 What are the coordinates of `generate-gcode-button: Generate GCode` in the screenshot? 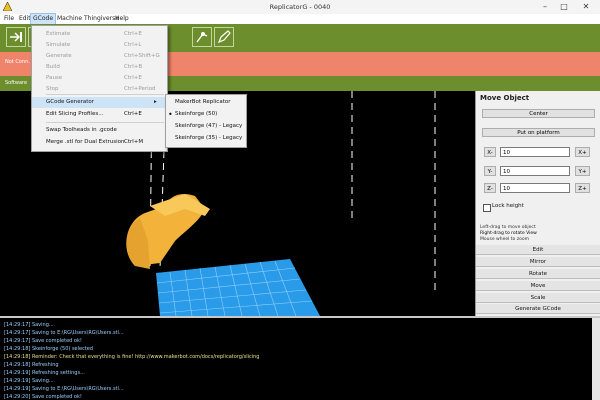 It's located at (538, 309).